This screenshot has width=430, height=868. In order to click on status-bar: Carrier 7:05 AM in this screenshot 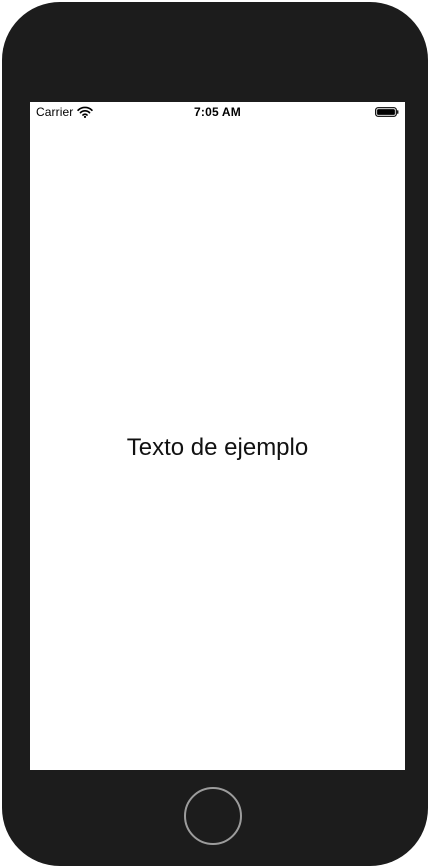, I will do `click(217, 112)`.